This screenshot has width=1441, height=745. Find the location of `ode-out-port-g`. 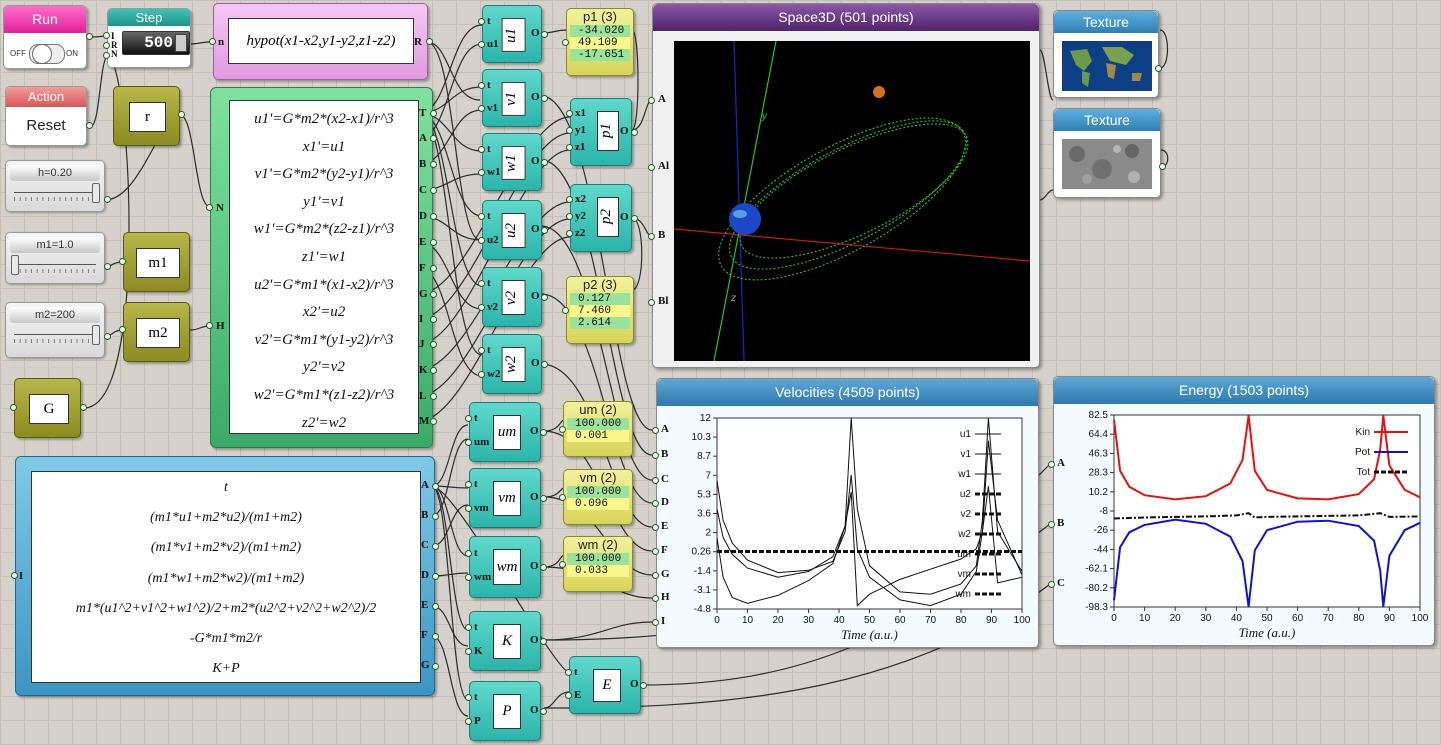

ode-out-port-g is located at coordinates (433, 294).